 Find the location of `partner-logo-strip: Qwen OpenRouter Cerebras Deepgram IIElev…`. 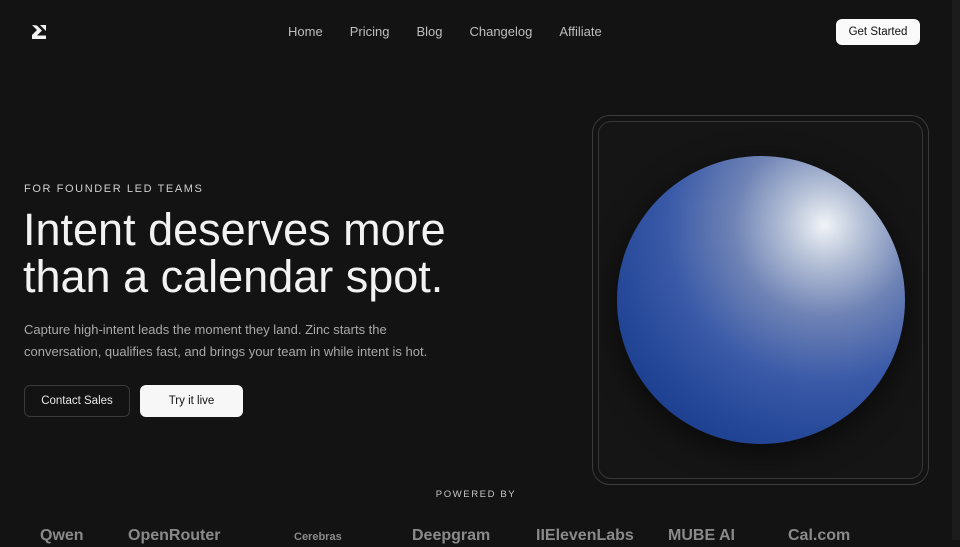

partner-logo-strip: Qwen OpenRouter Cerebras Deepgram IIElev… is located at coordinates (476, 537).